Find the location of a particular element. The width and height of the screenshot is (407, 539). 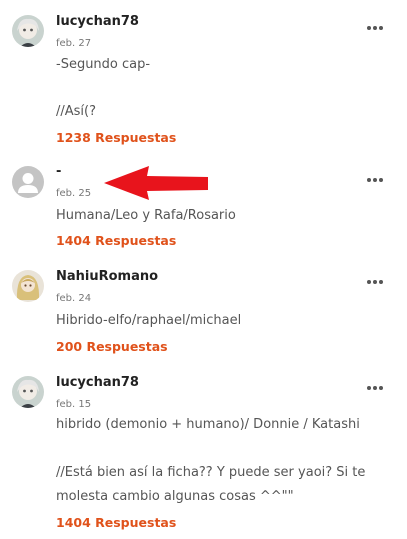

comment-date: feb. 15 is located at coordinates (74, 404).